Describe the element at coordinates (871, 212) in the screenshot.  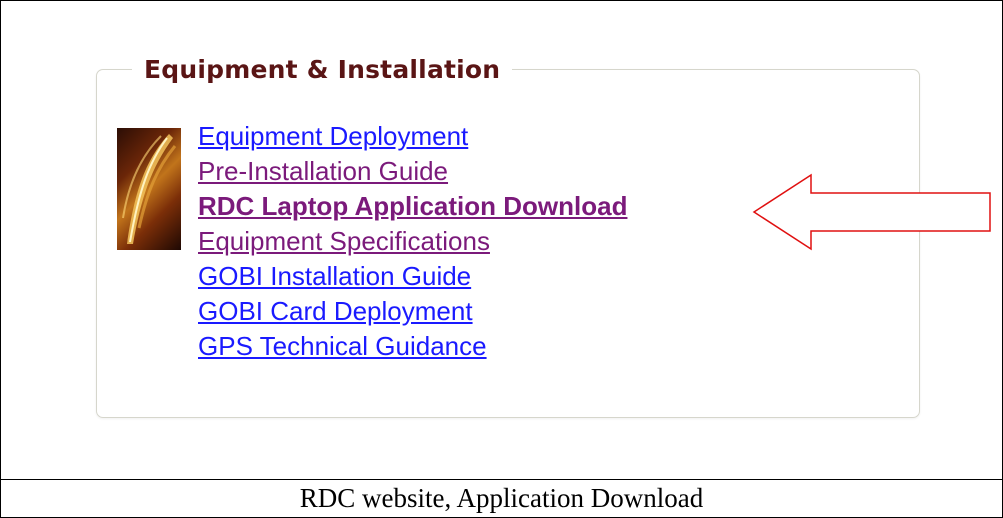
I see `left-arrow-icon` at that location.